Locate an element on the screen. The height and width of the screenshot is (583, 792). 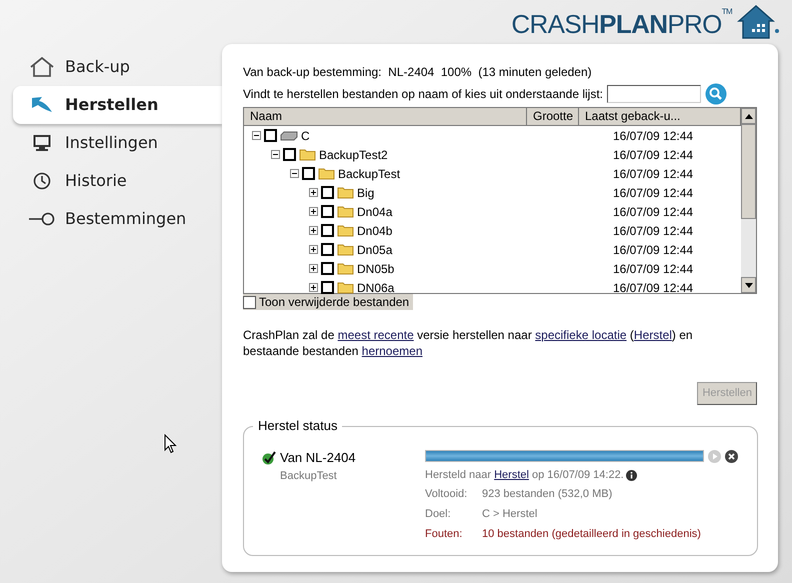
tree-item-label: BackupTest2 is located at coordinates (353, 155).